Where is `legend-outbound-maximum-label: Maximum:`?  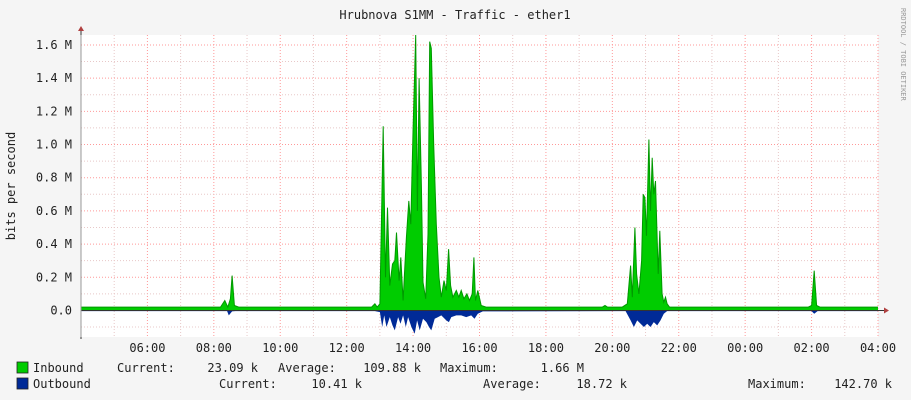
legend-outbound-maximum-label: Maximum: is located at coordinates (777, 384).